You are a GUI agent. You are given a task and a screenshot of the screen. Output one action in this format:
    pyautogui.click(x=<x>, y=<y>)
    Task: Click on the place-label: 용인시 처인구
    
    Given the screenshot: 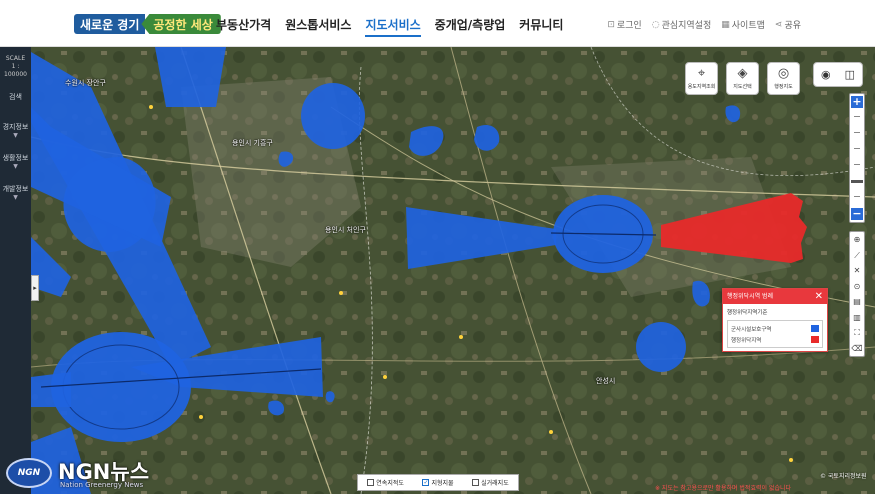 What is the action you would take?
    pyautogui.click(x=345, y=230)
    